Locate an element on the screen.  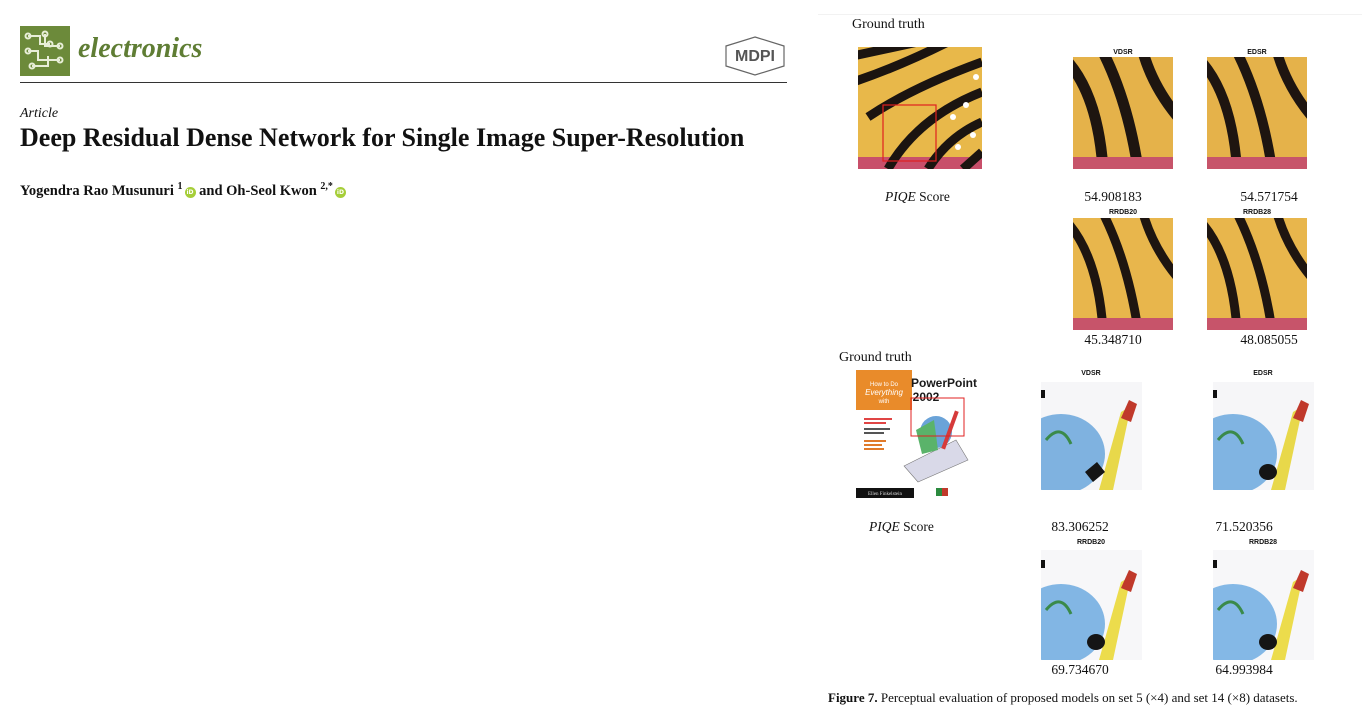
score-value: 83.306252 is located at coordinates (1080, 526).